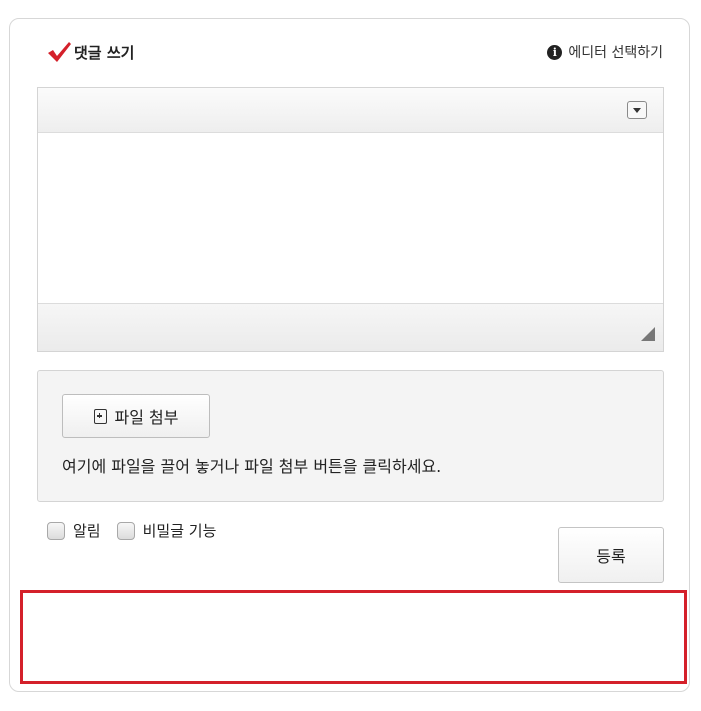  I want to click on comment-title: 댓글 쓰기, so click(90, 52).